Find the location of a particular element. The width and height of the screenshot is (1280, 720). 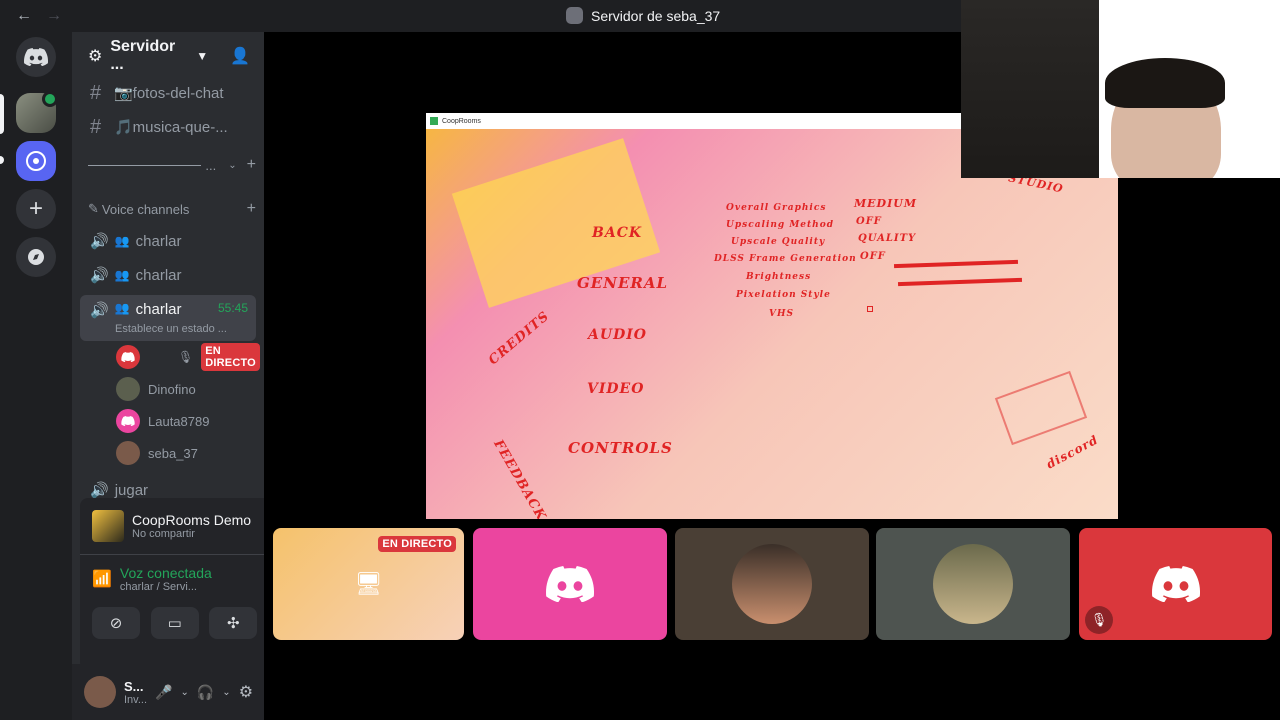

settings-gear-icon: ⚙ is located at coordinates (246, 692).